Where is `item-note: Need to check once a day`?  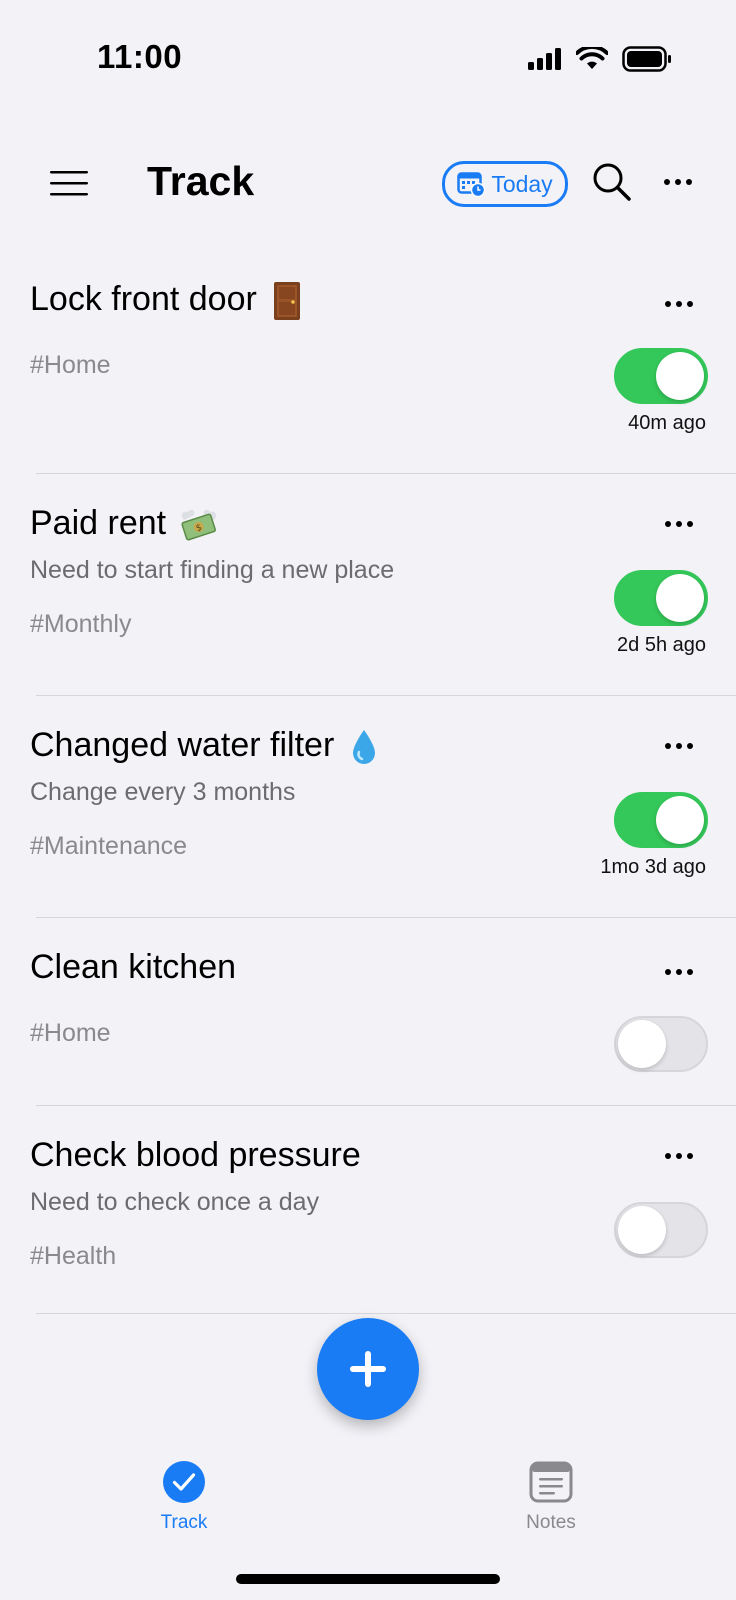
item-note: Need to check once a day is located at coordinates (175, 1202).